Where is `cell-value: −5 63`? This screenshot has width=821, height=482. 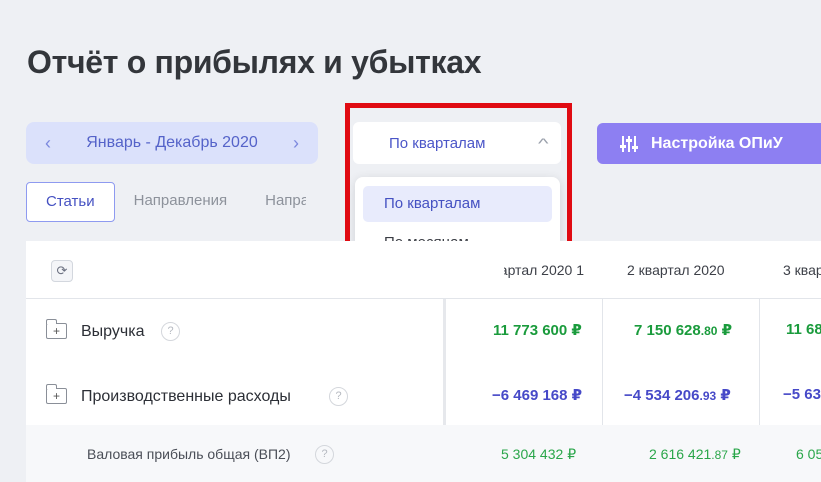
cell-value: −5 63 is located at coordinates (802, 394).